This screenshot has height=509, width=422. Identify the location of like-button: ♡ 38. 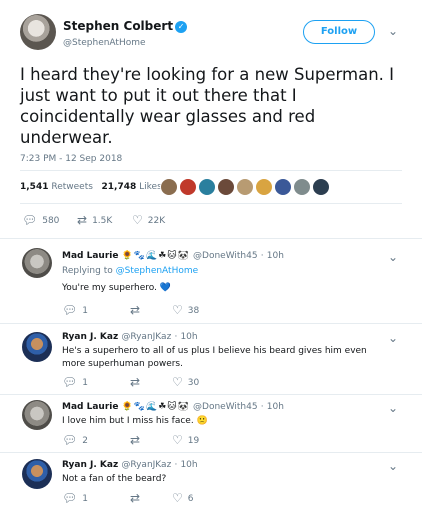
(185, 310).